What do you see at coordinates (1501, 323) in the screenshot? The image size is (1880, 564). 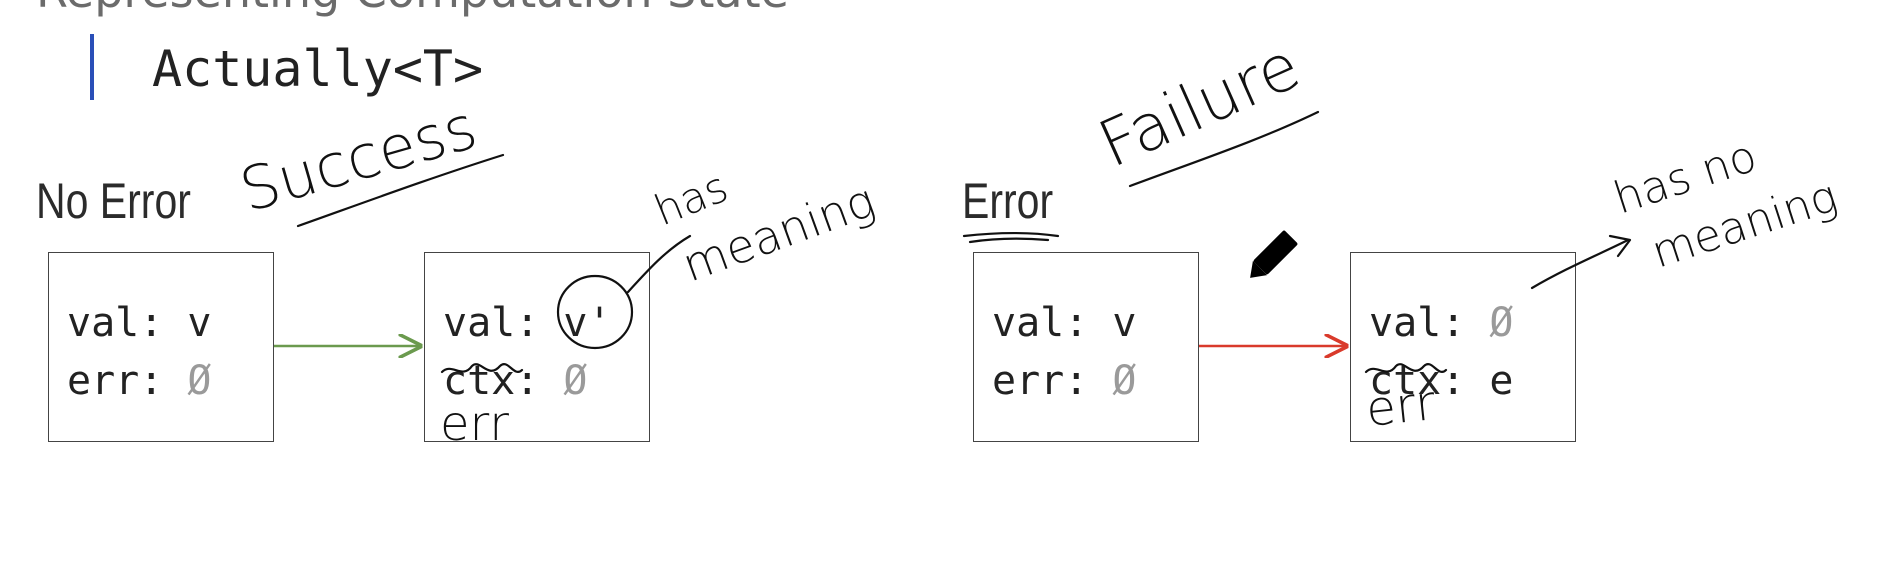 I see `value-val-null: Ø` at bounding box center [1501, 323].